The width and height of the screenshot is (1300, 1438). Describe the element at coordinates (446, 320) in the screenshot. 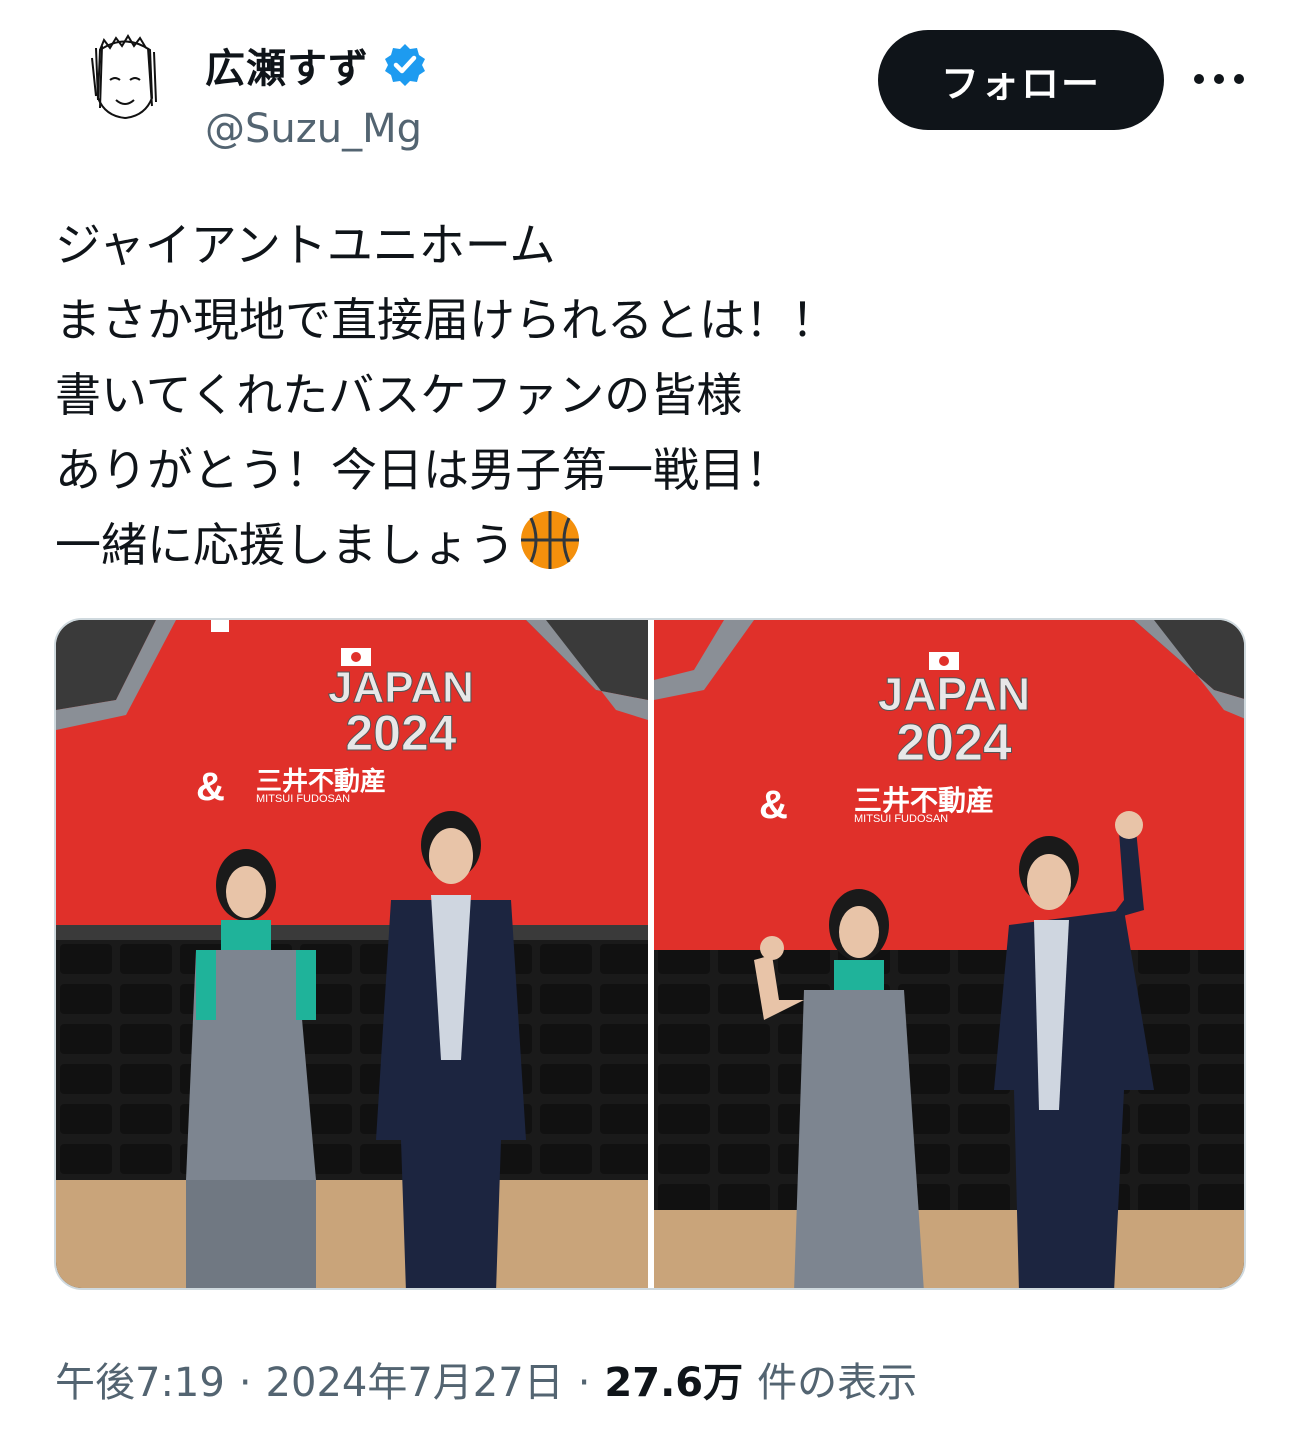

I see `tweet-line: まさか現地で直接届けられるとは！！` at that location.